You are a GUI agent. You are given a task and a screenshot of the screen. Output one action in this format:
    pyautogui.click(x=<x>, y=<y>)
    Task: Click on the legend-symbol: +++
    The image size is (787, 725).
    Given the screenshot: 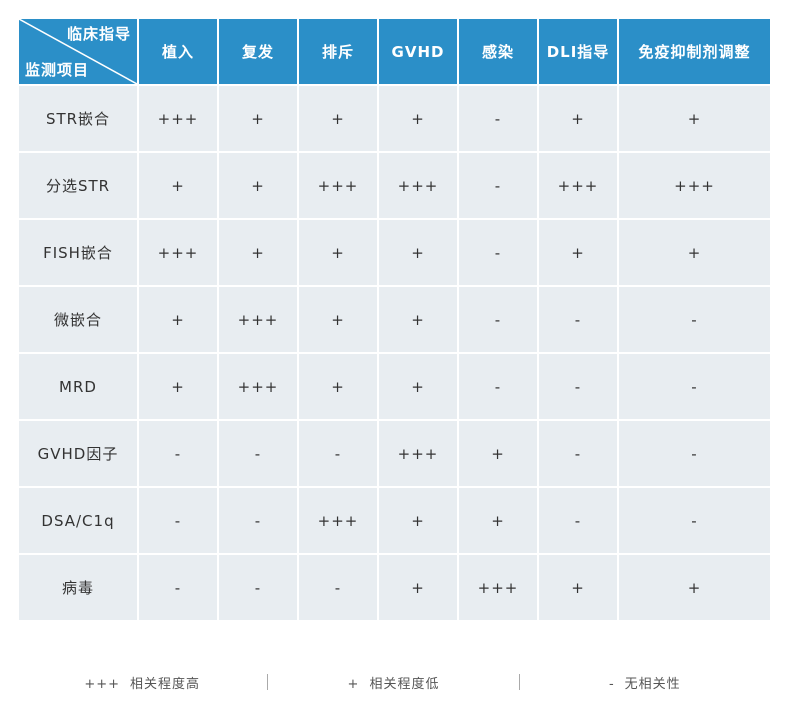 What is the action you would take?
    pyautogui.click(x=102, y=684)
    